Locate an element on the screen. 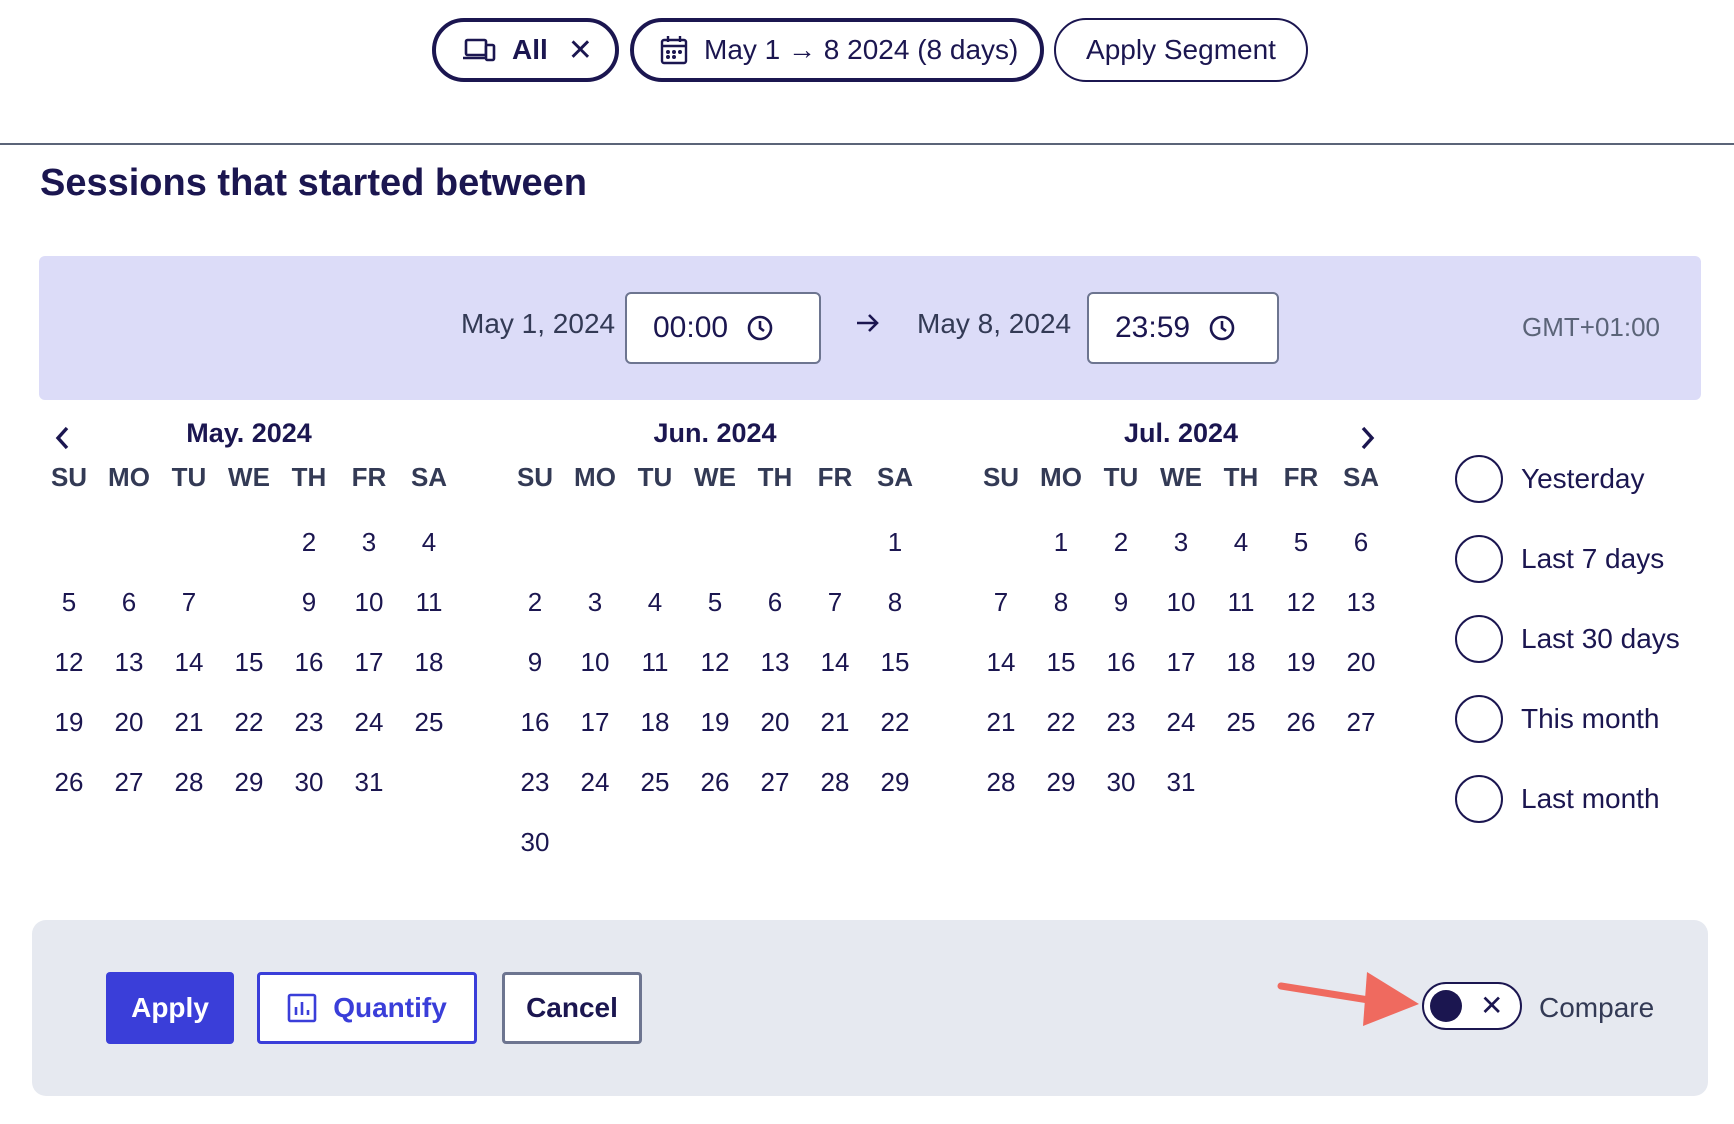 This screenshot has width=1734, height=1124. calendar-day: 4 is located at coordinates (1241, 542).